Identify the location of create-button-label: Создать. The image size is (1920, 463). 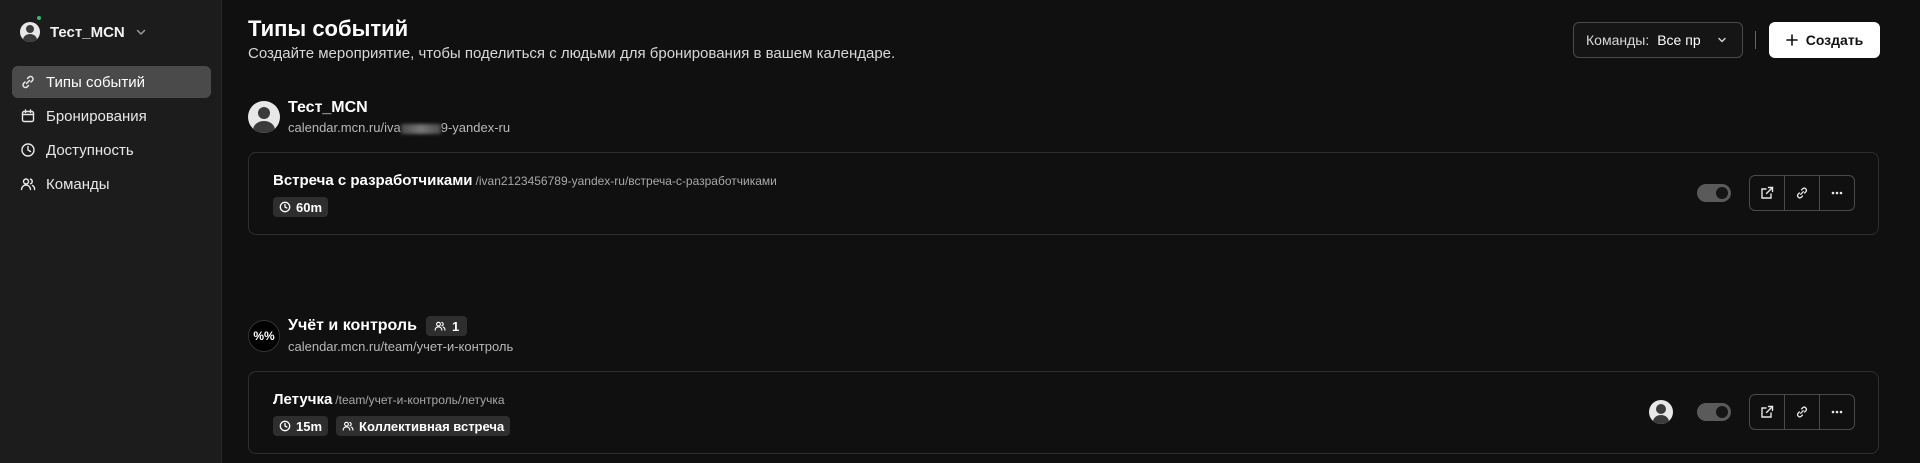
(1834, 40).